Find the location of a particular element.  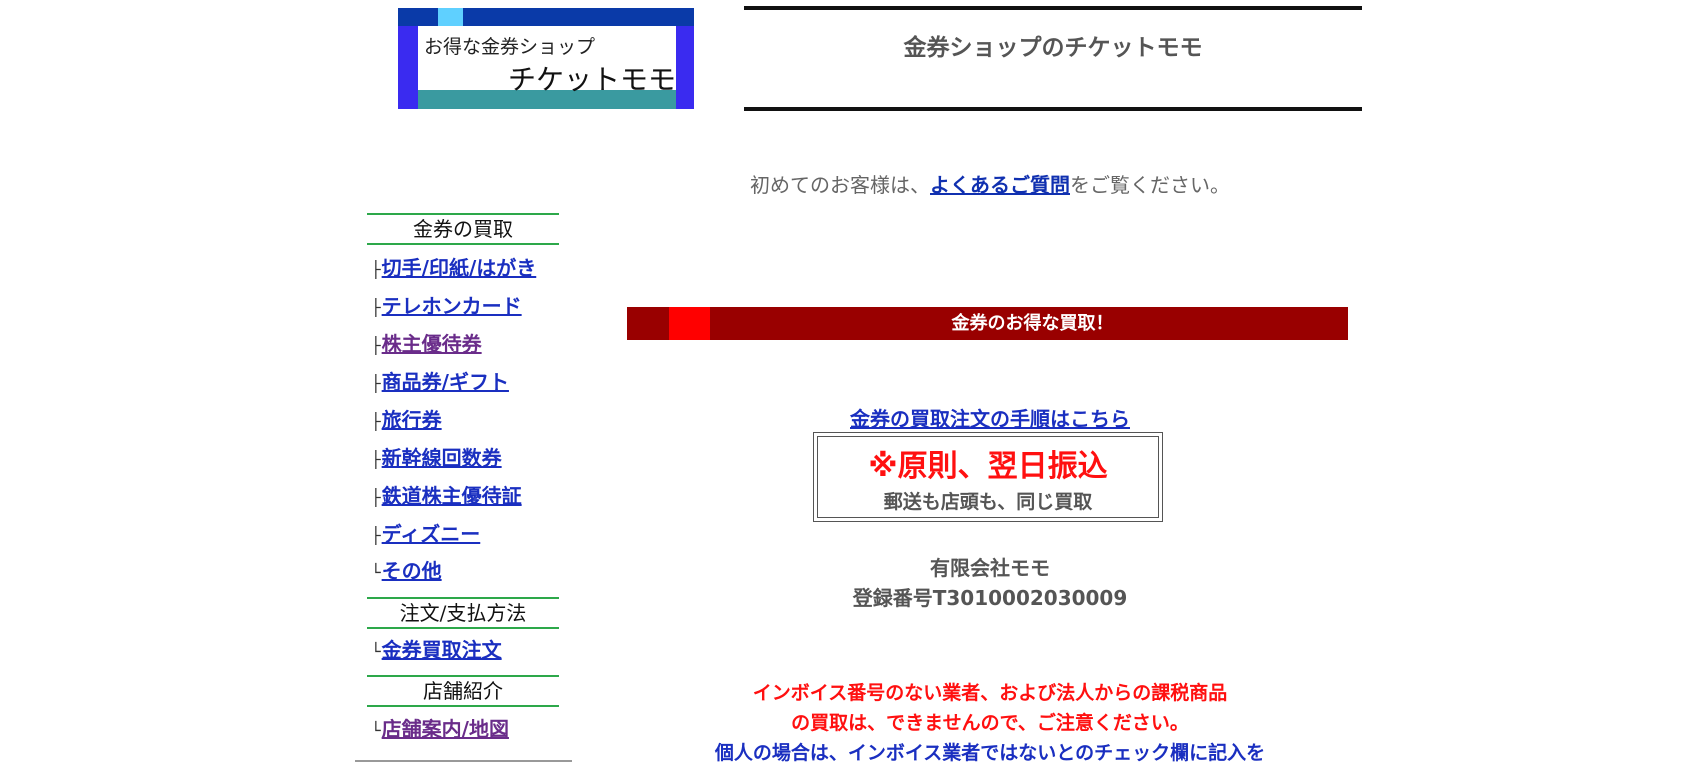

invoice-notice-line-2: の買取は、できませんので、ご注意ください。 is located at coordinates (990, 723).